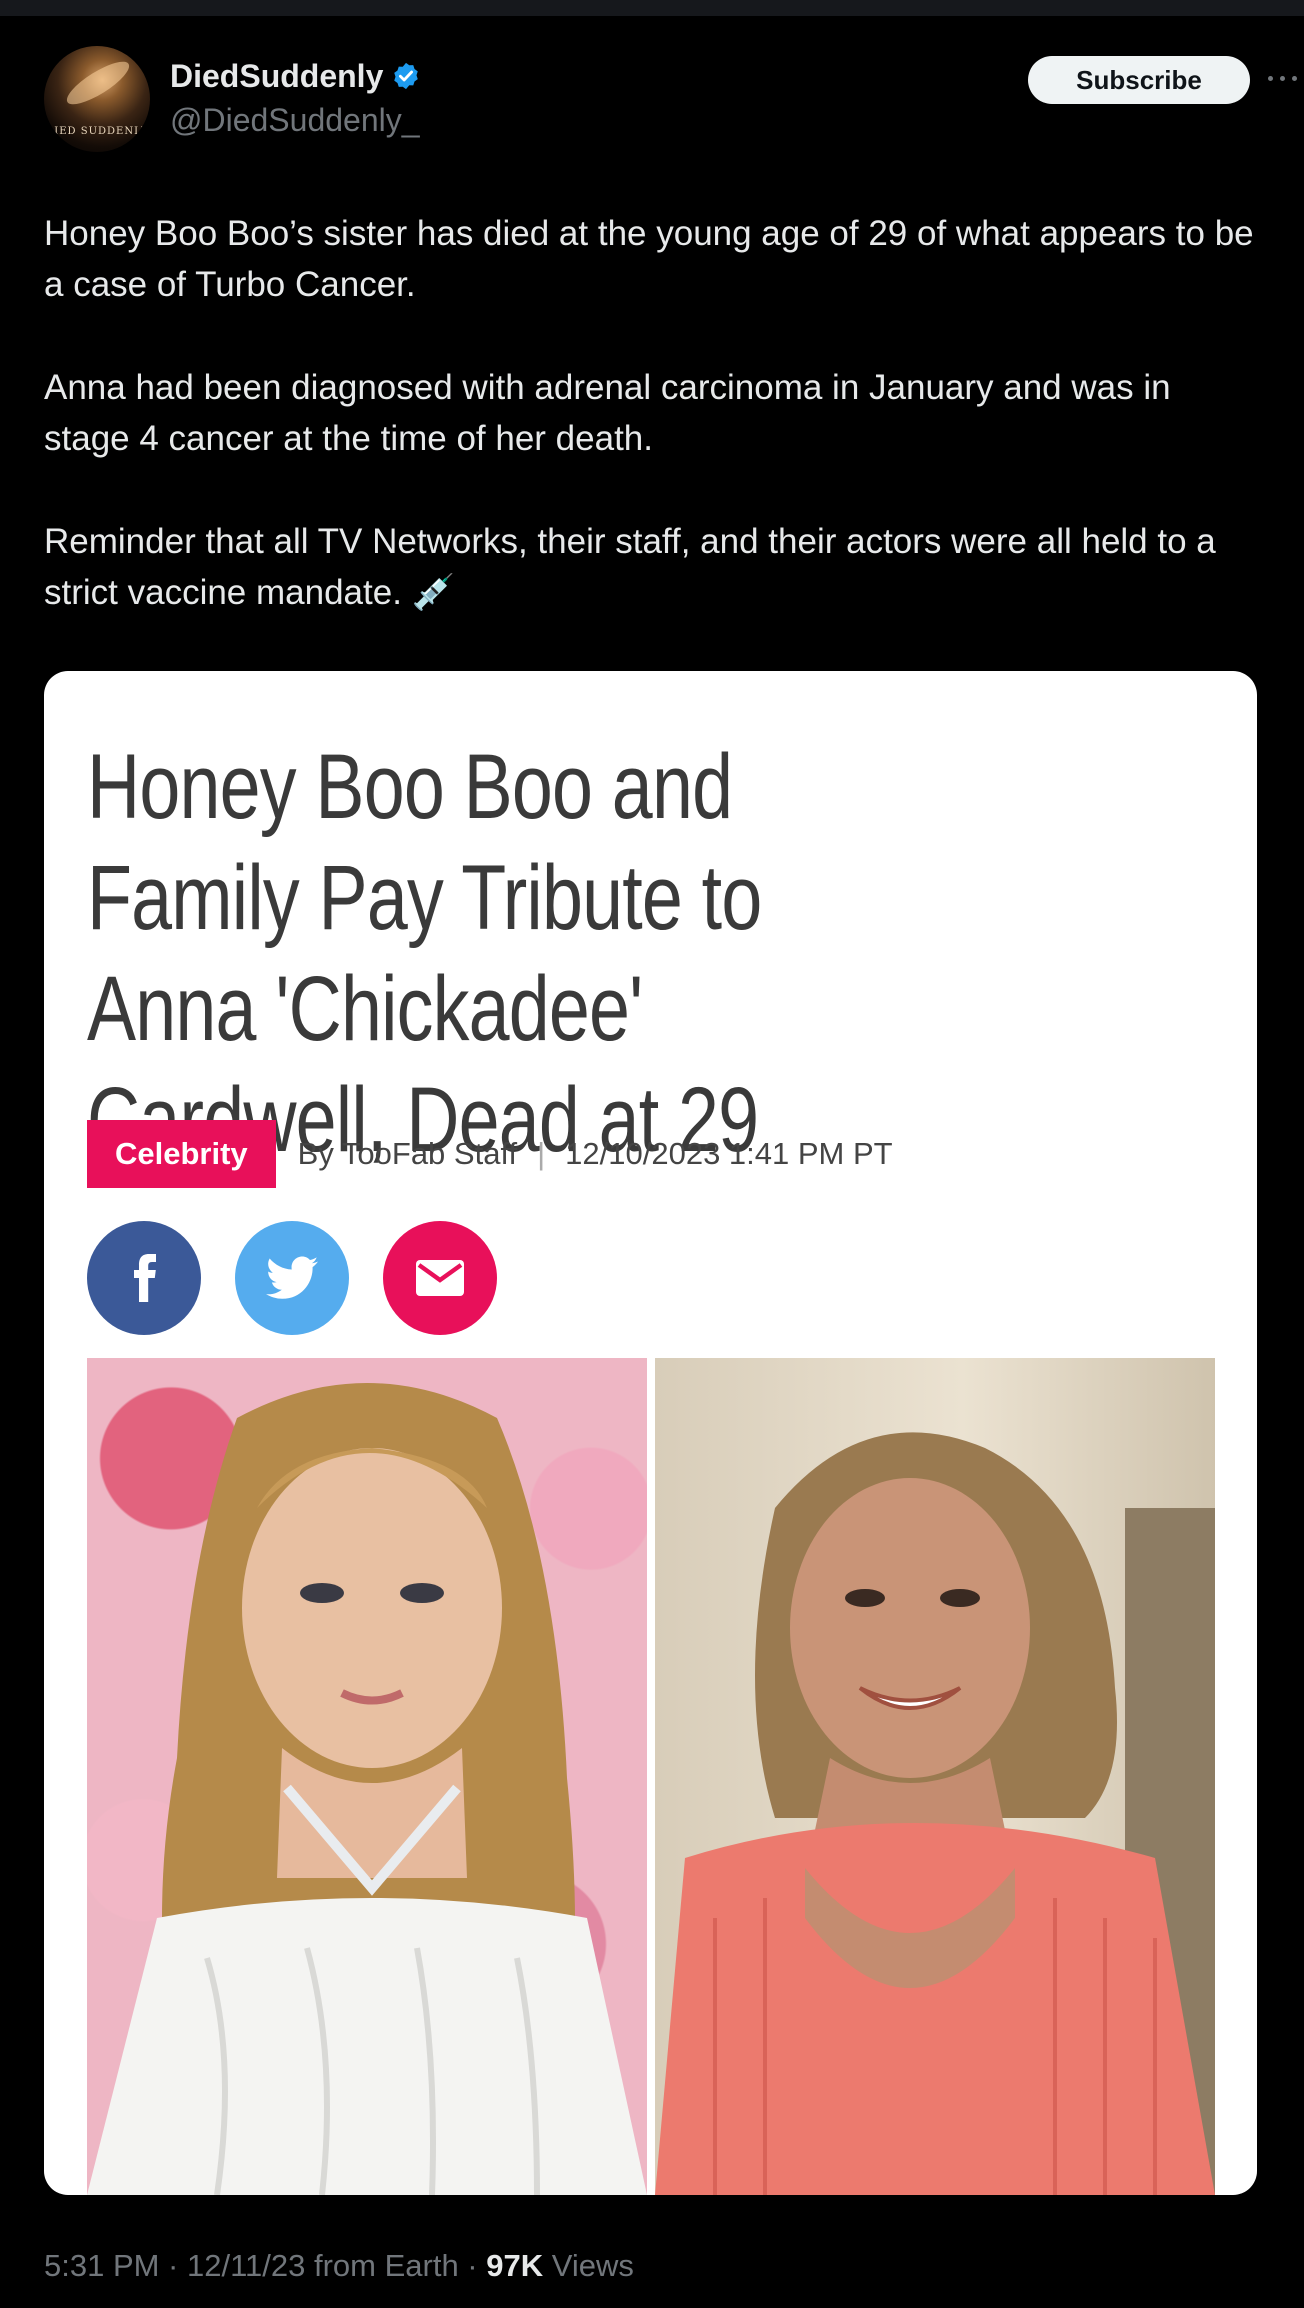 This screenshot has width=1304, height=2308. I want to click on photo-divider, so click(651, 1776).